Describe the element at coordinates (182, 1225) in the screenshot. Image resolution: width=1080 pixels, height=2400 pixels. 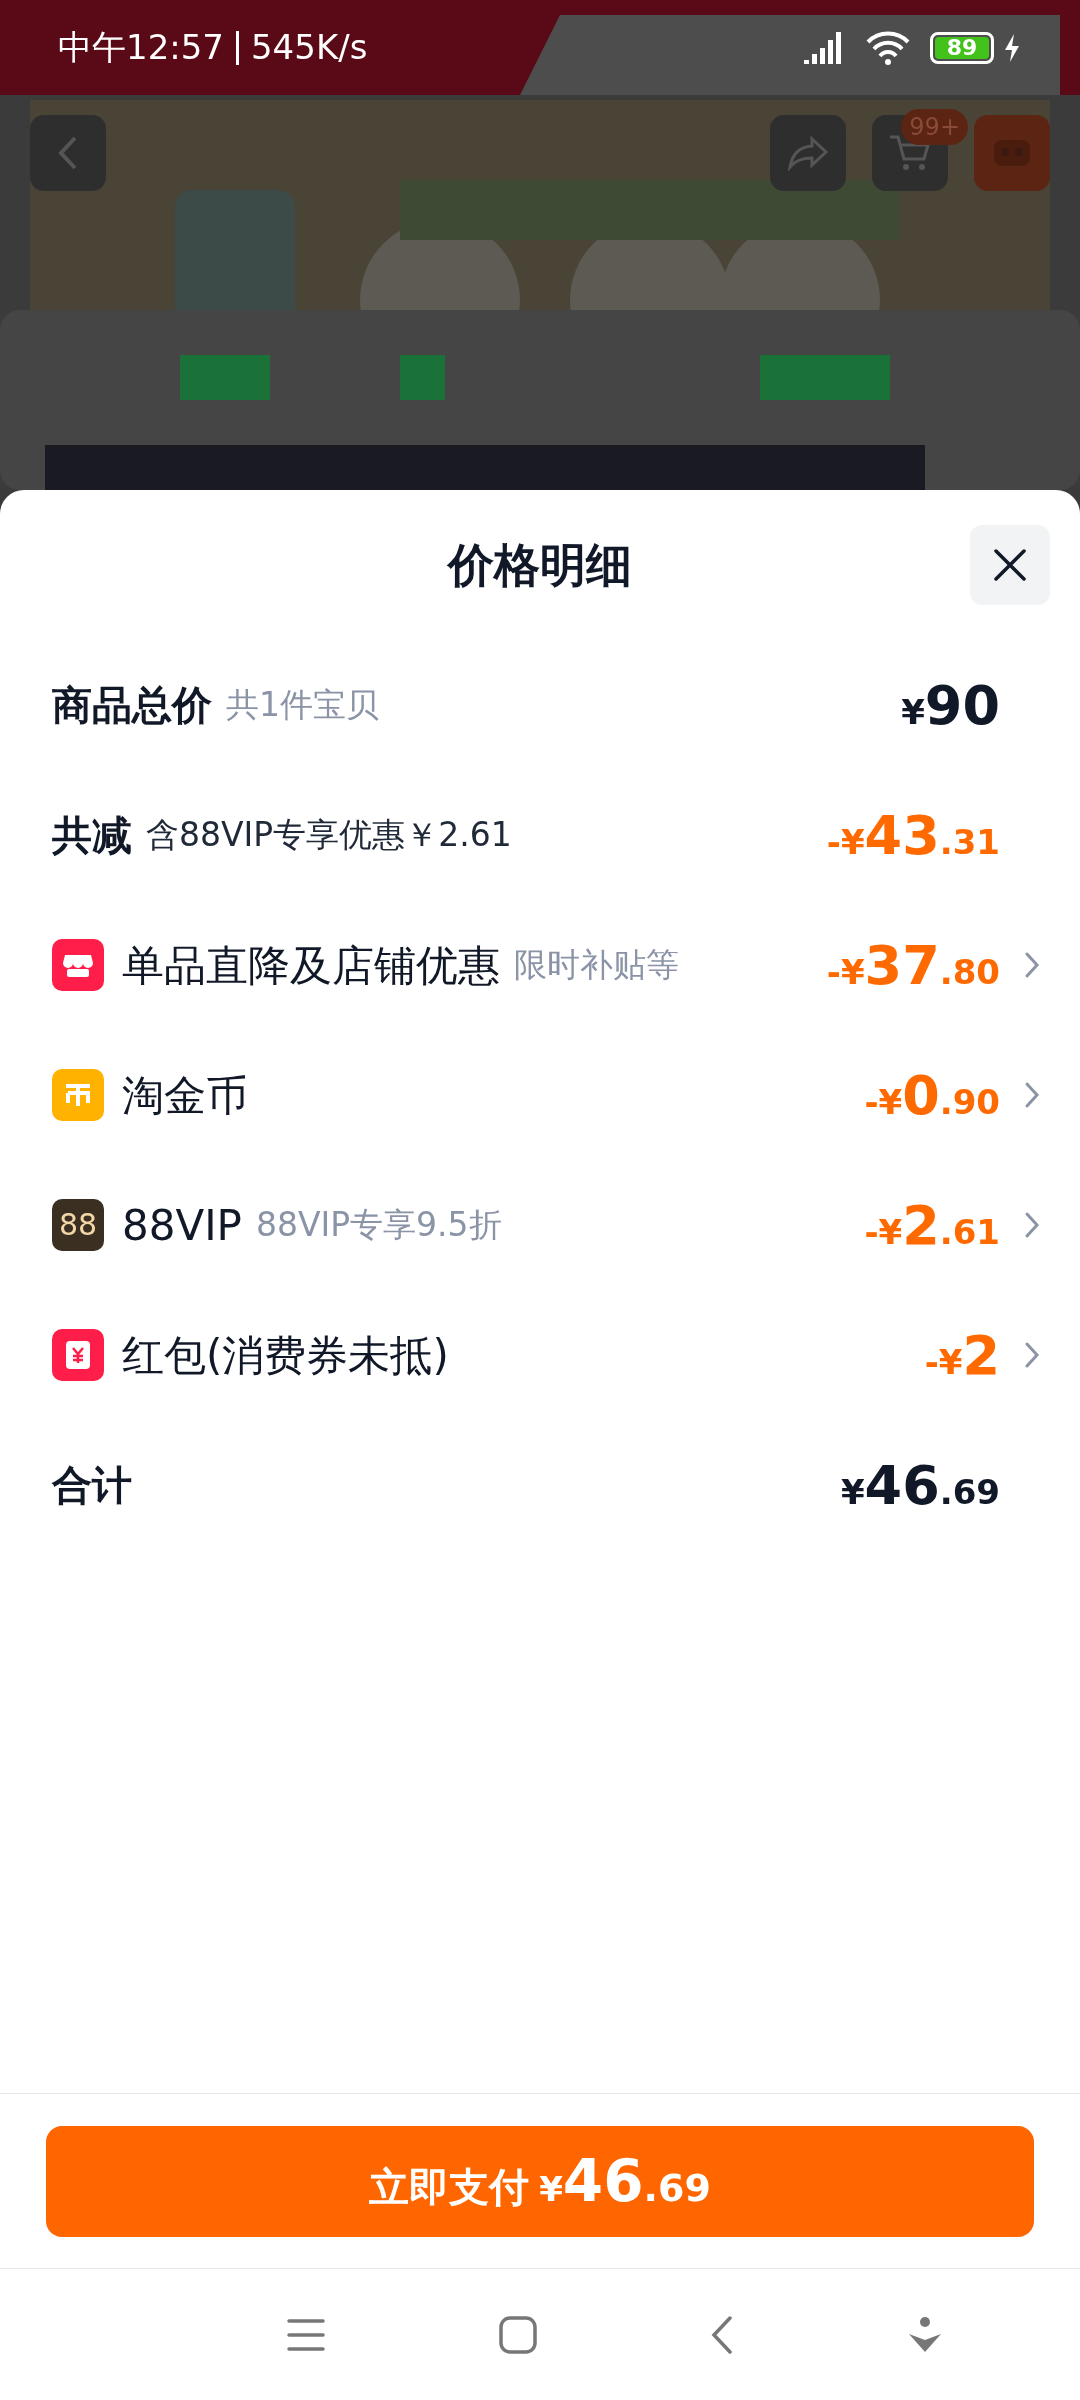
I see `row-label: 88VIP` at that location.